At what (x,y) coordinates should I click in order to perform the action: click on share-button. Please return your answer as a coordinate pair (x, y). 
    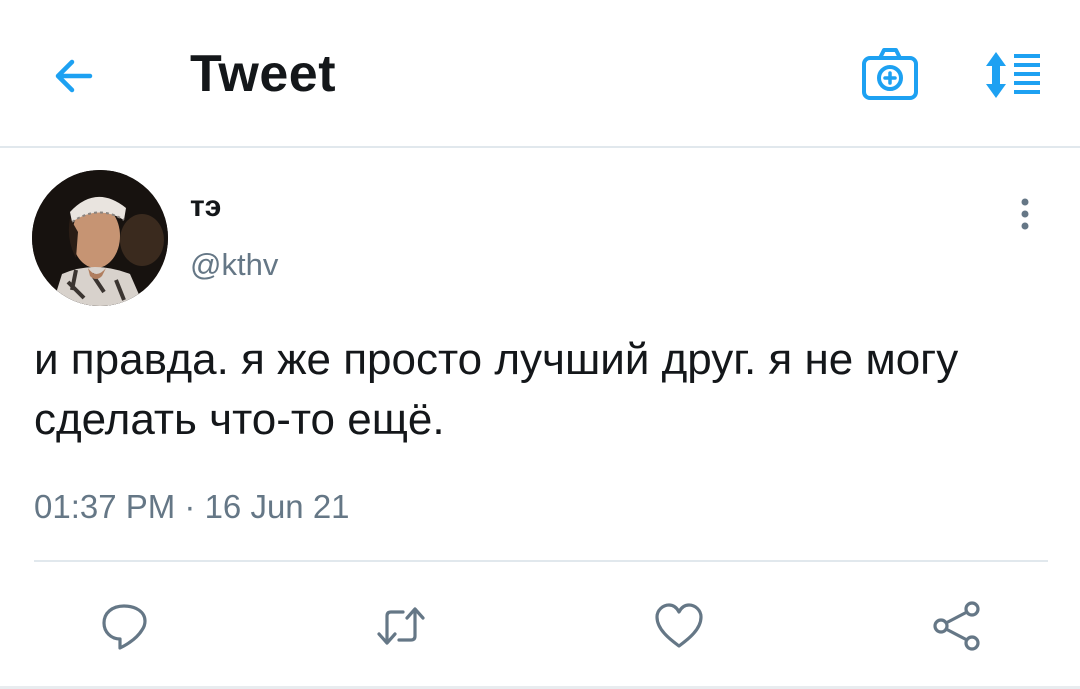
    Looking at the image, I should click on (956, 626).